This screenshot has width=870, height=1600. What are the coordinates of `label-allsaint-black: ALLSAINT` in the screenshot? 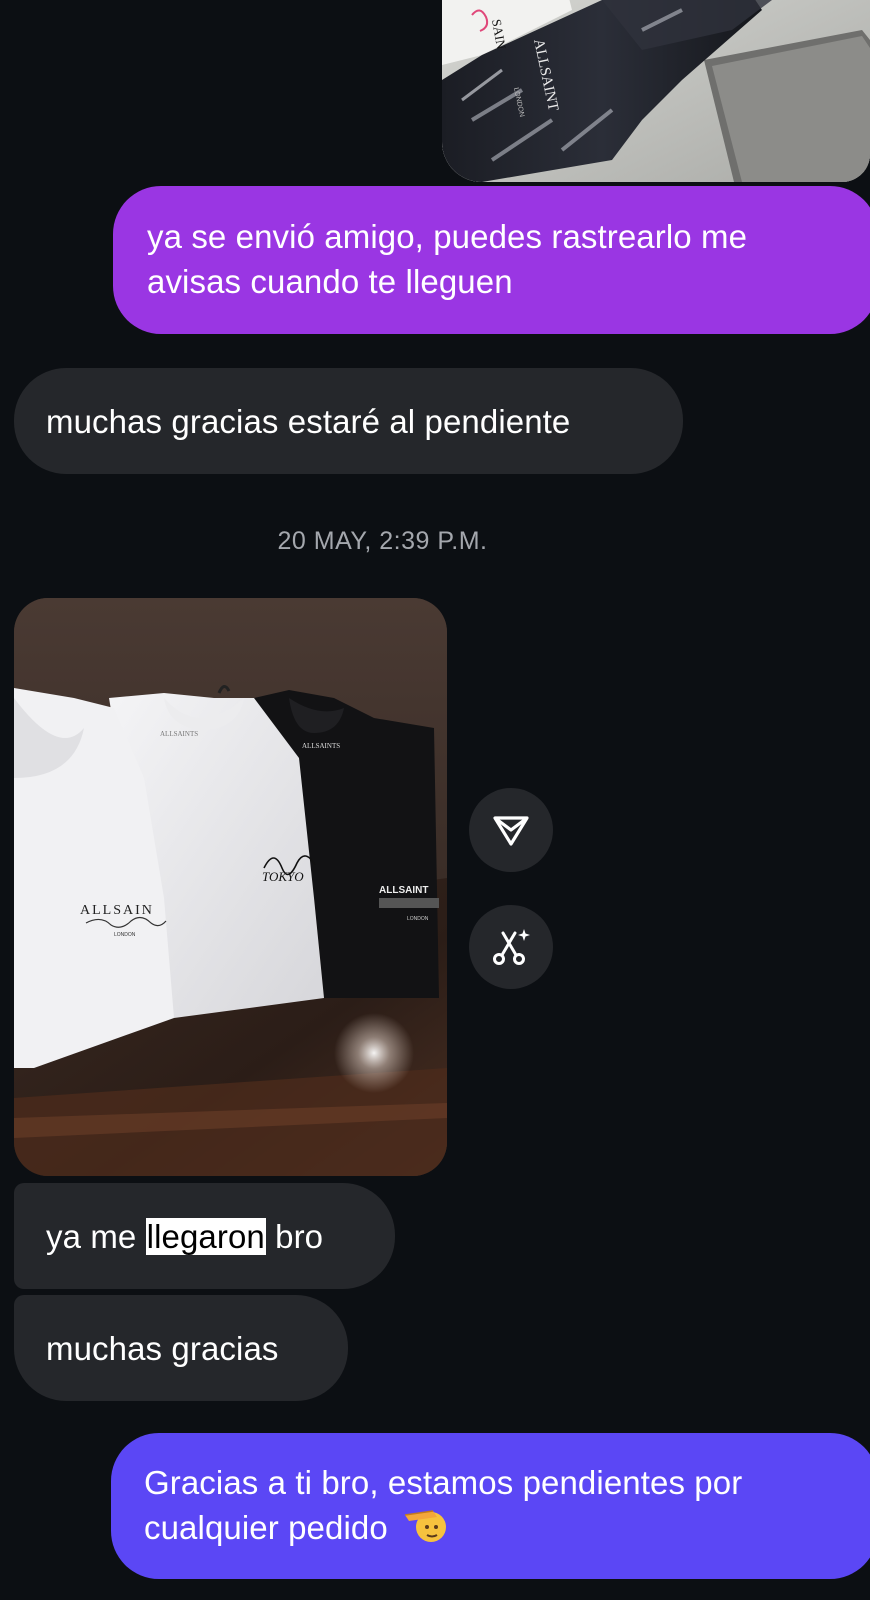 It's located at (403, 890).